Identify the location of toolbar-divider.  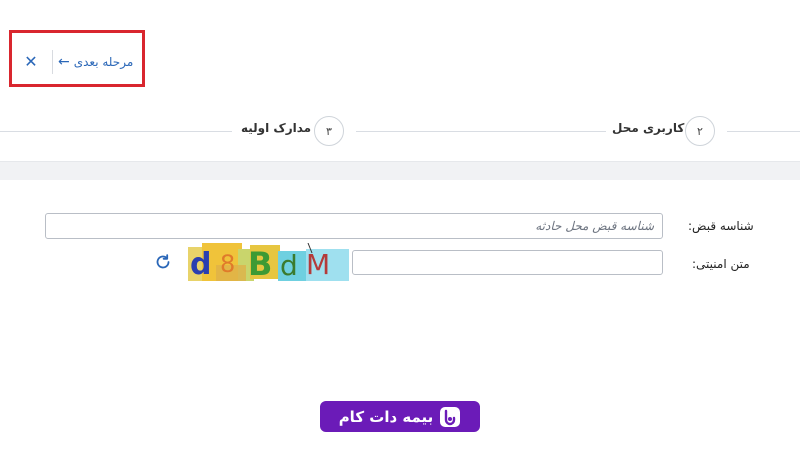
(52, 62).